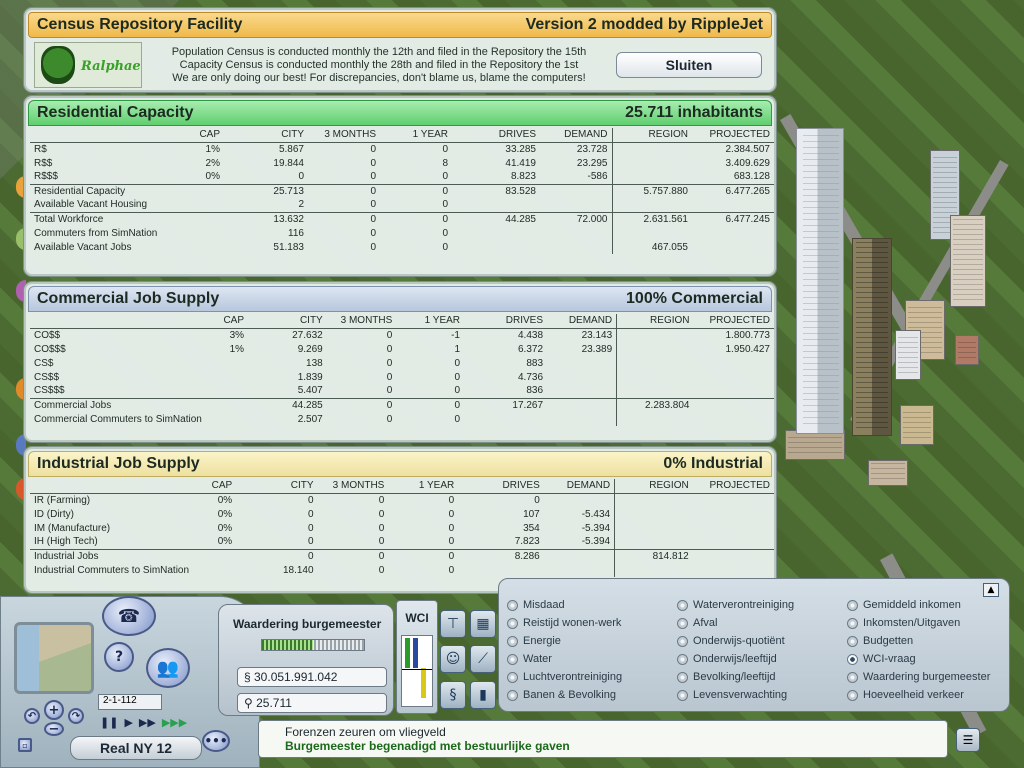 The height and width of the screenshot is (768, 1024). Describe the element at coordinates (277, 499) in the screenshot. I see `cell-city: 0` at that location.